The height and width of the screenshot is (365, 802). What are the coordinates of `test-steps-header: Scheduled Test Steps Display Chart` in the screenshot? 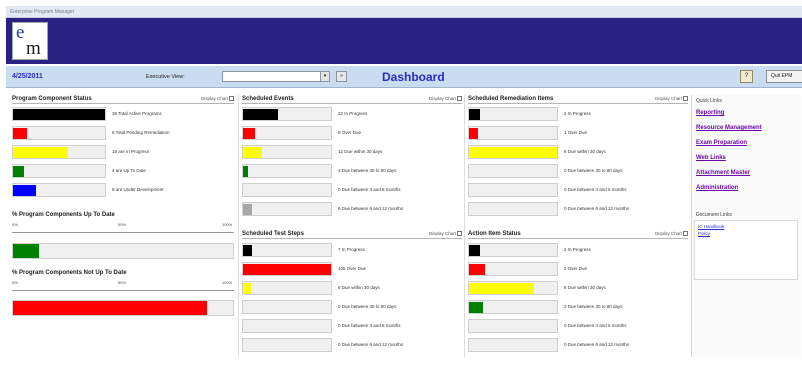 It's located at (352, 234).